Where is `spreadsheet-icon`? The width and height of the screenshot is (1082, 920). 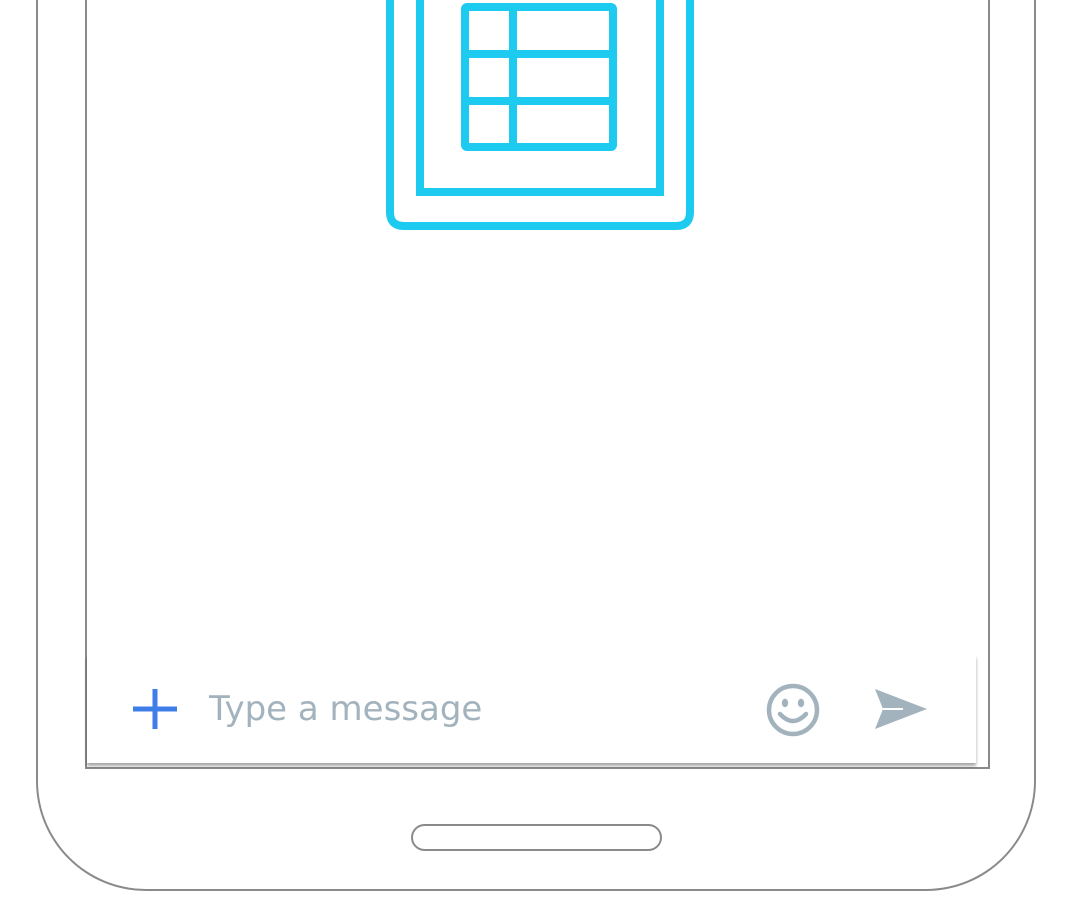 spreadsheet-icon is located at coordinates (540, 115).